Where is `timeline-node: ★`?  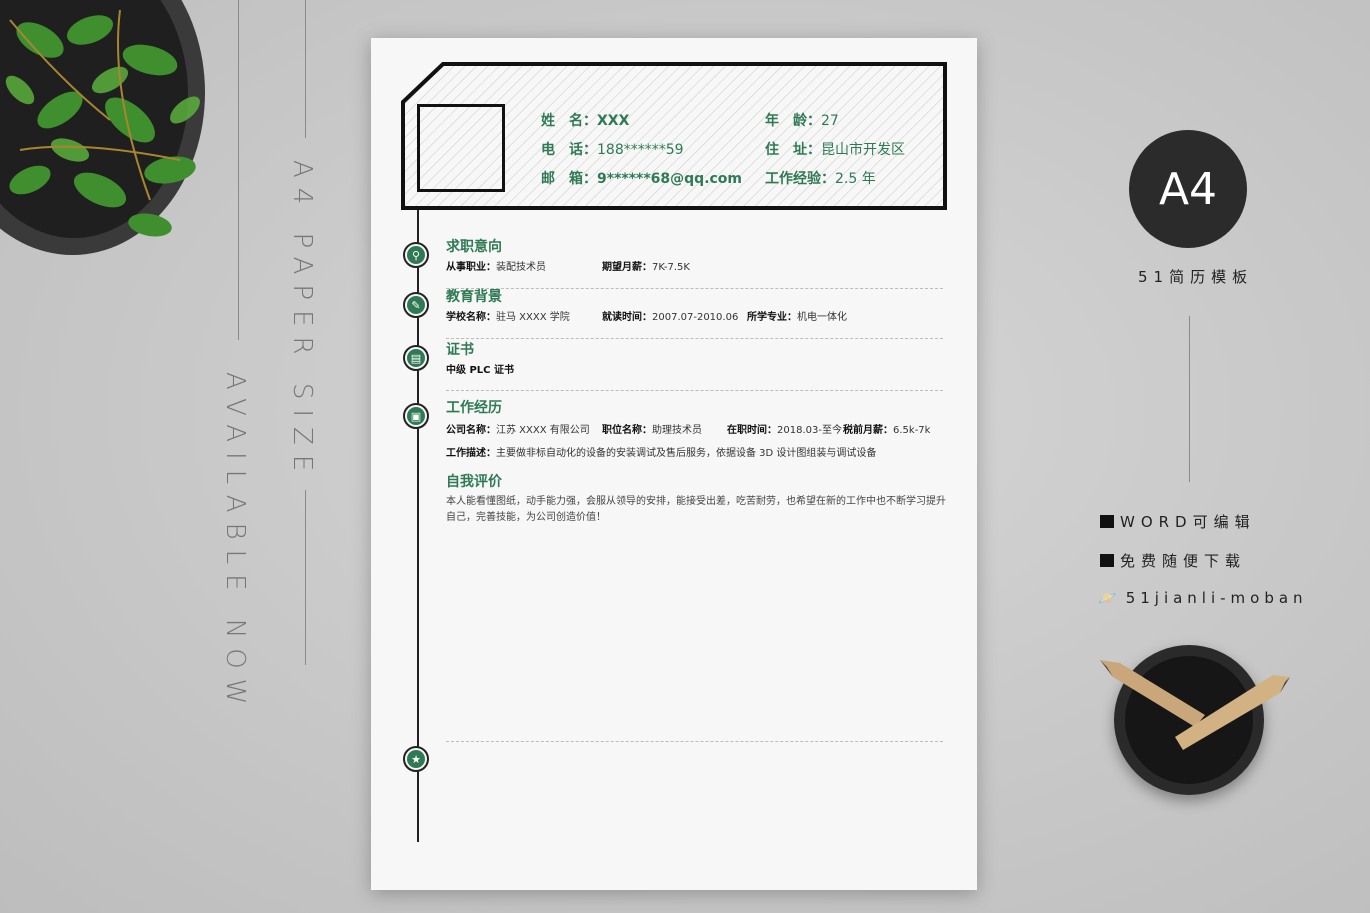 timeline-node: ★ is located at coordinates (416, 759).